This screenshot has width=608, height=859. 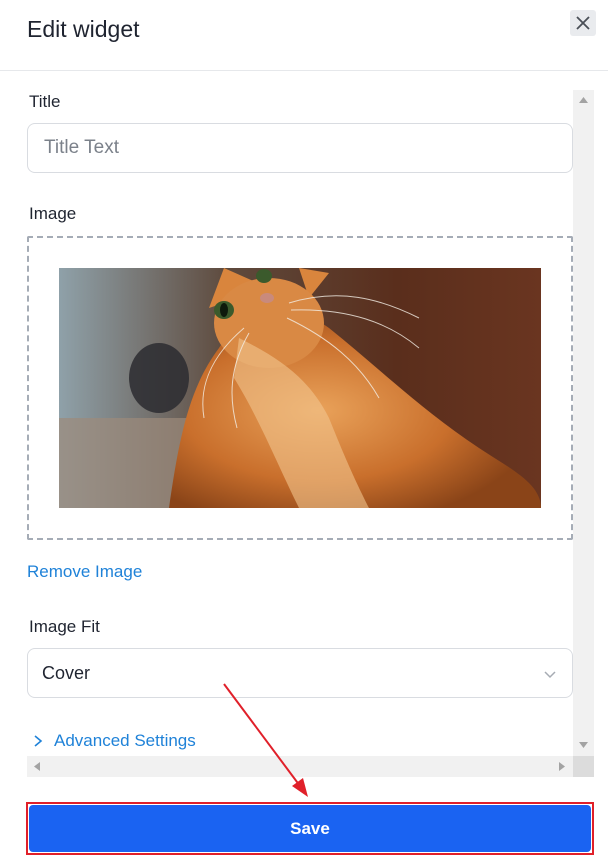 What do you see at coordinates (583, 766) in the screenshot?
I see `scrollbar-corner` at bounding box center [583, 766].